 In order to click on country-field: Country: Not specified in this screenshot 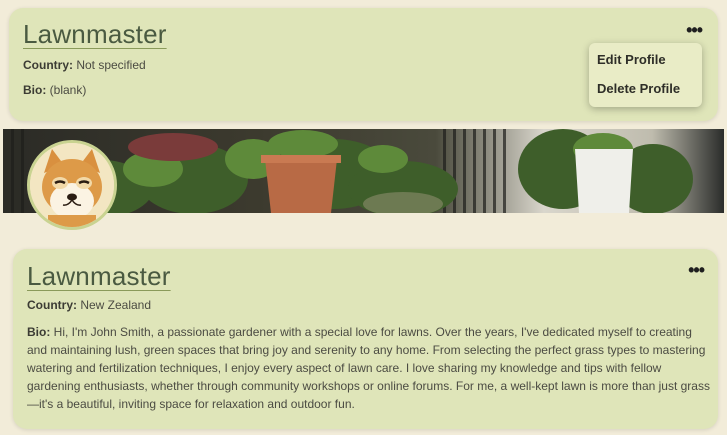, I will do `click(84, 65)`.